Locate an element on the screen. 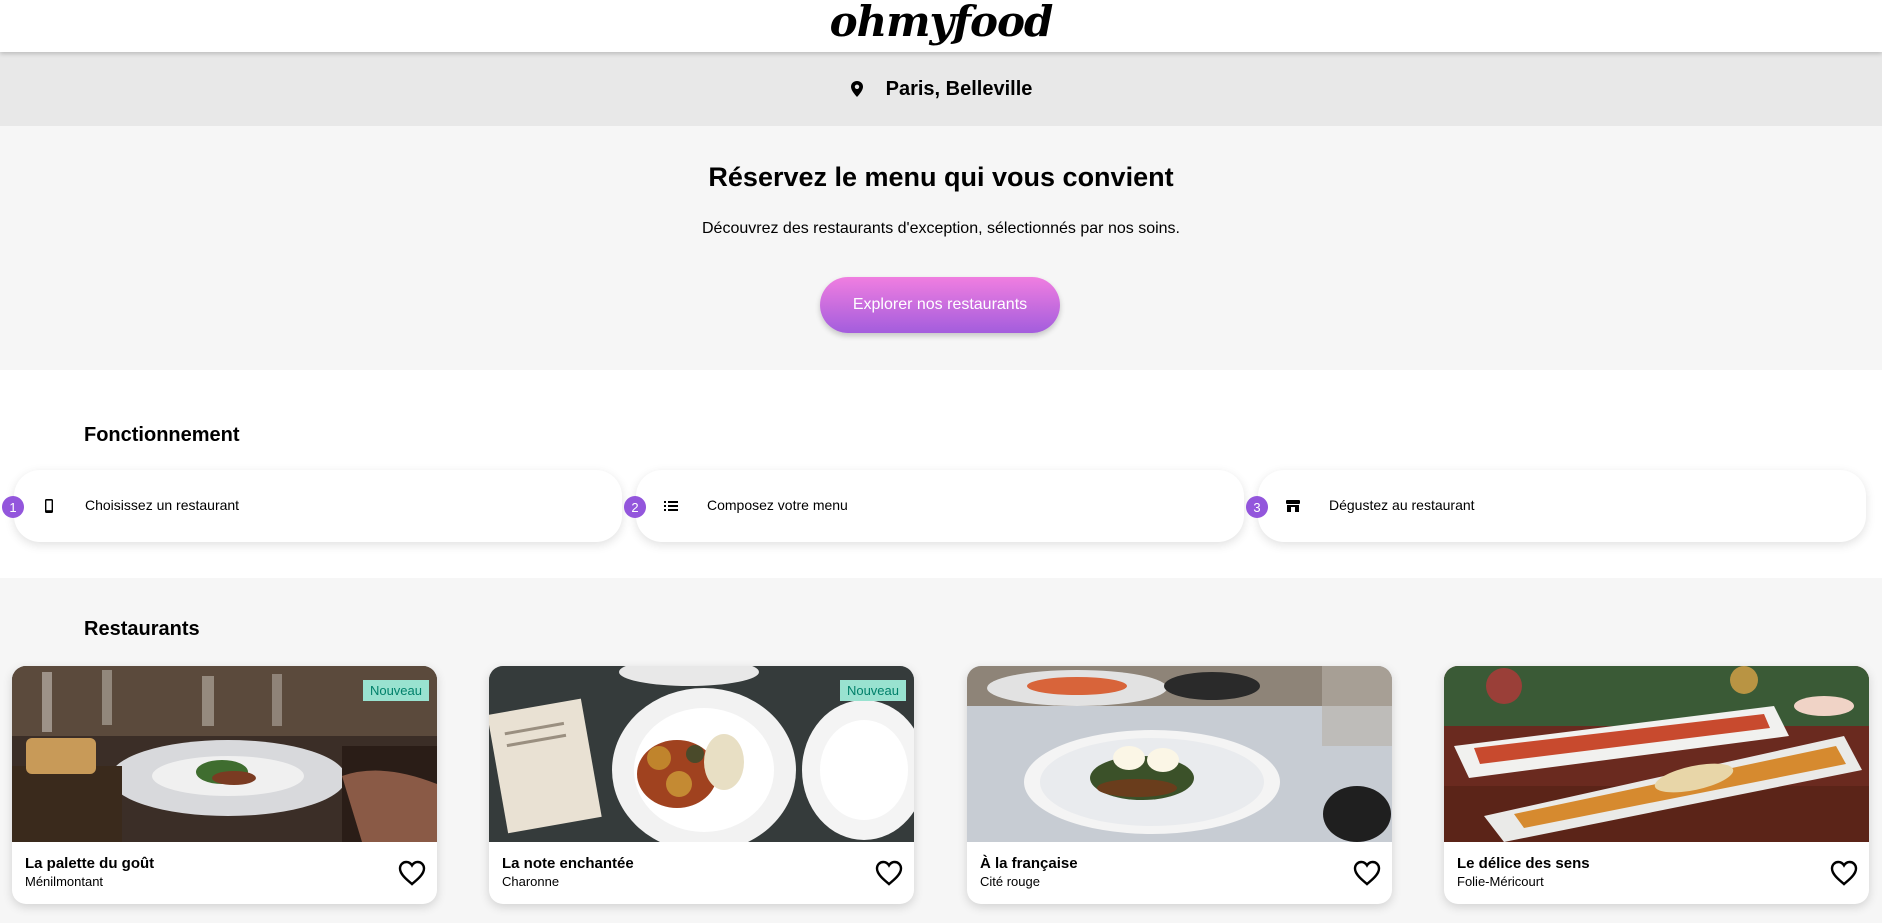  restaurant-area: Folie-Méricourt is located at coordinates (1500, 881).